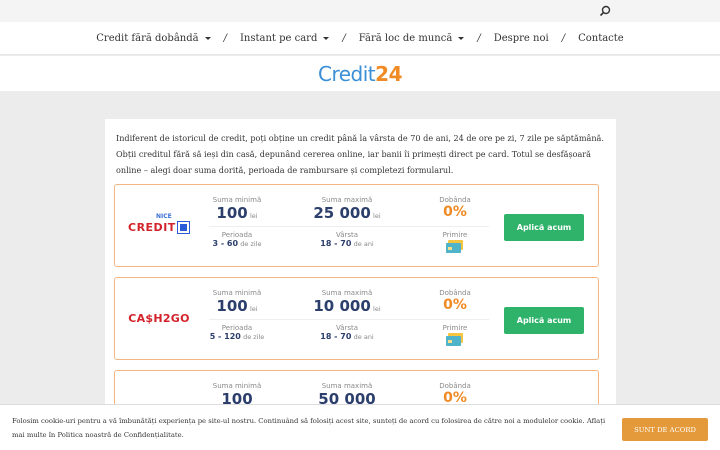 The height and width of the screenshot is (450, 720). I want to click on site-logo: Credit24, so click(360, 74).